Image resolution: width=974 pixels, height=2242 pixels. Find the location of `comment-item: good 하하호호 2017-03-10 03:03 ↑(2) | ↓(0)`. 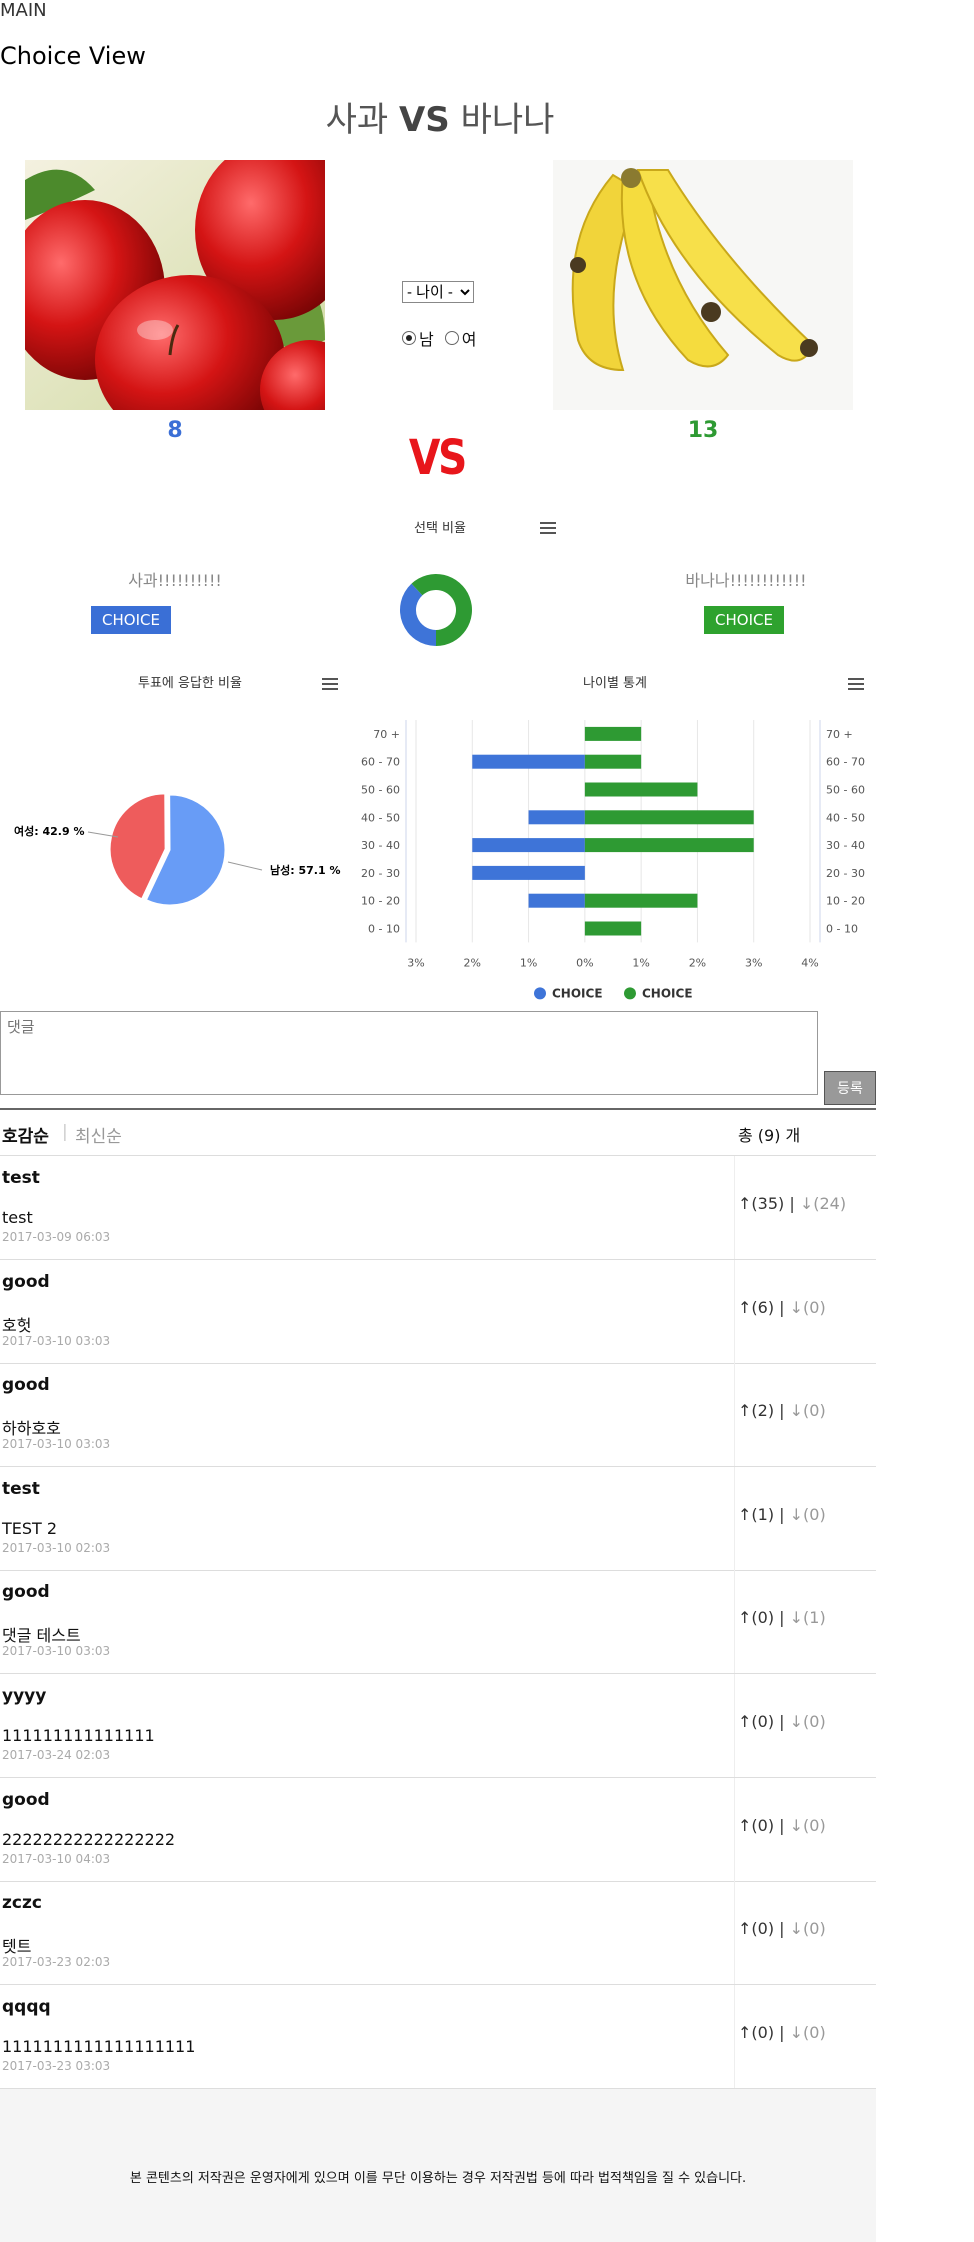

comment-item: good 하하호호 2017-03-10 03:03 ↑(2) | ↓(0) is located at coordinates (438, 1415).